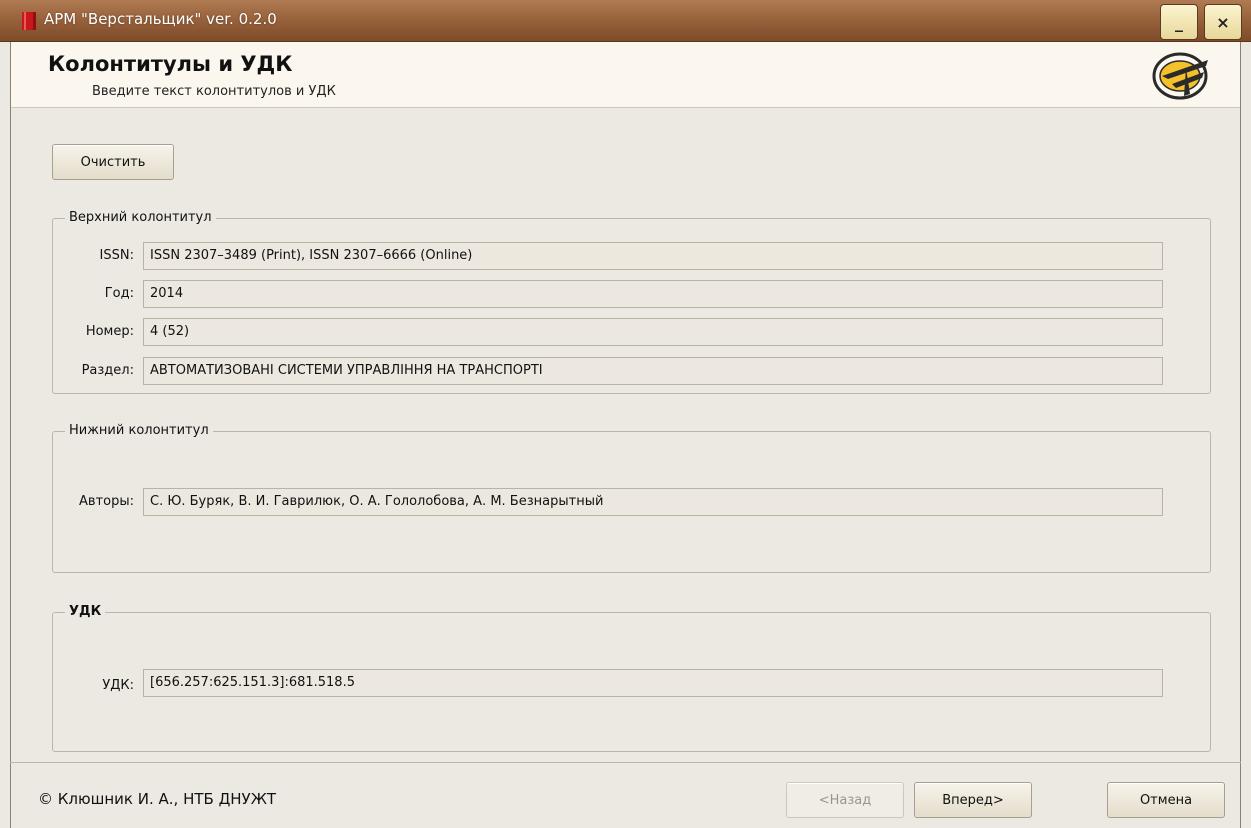  Describe the element at coordinates (85, 611) in the screenshot. I see `udk-legend: УДК` at that location.